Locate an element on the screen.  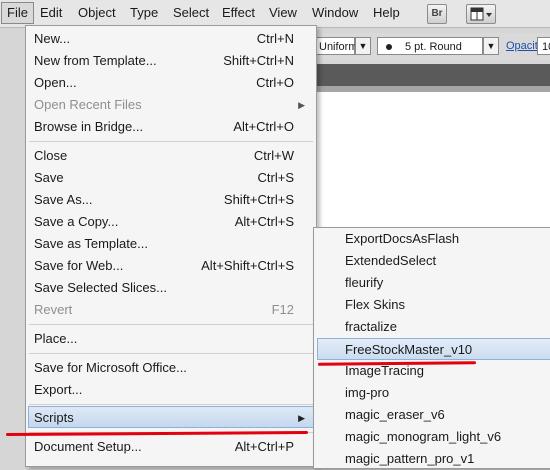
menu-item-shortcut: Shift+Ctrl+S is located at coordinates (258, 199).